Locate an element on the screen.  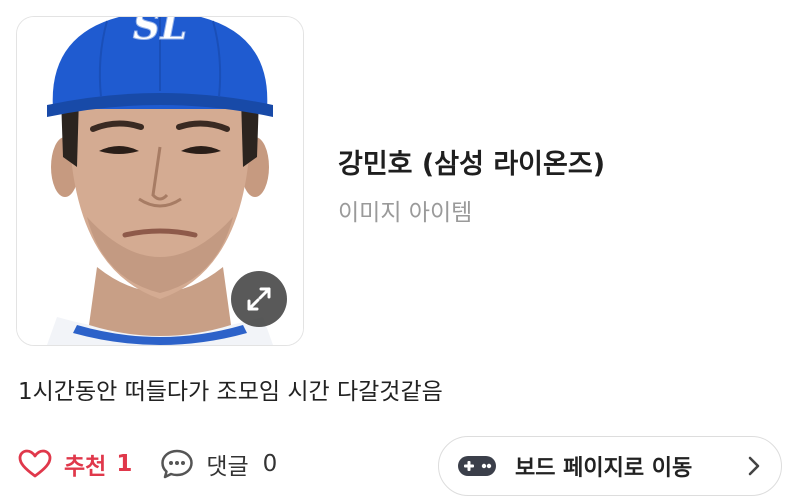
expand-image-button is located at coordinates (259, 299).